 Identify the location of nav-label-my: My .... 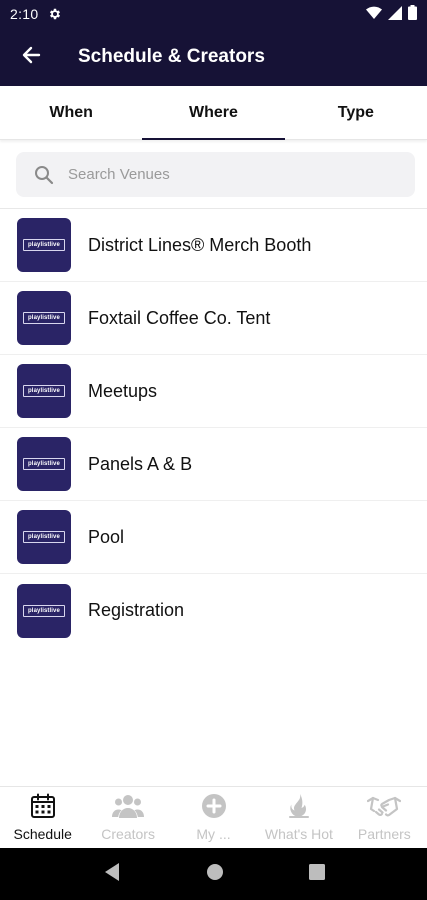
(213, 834).